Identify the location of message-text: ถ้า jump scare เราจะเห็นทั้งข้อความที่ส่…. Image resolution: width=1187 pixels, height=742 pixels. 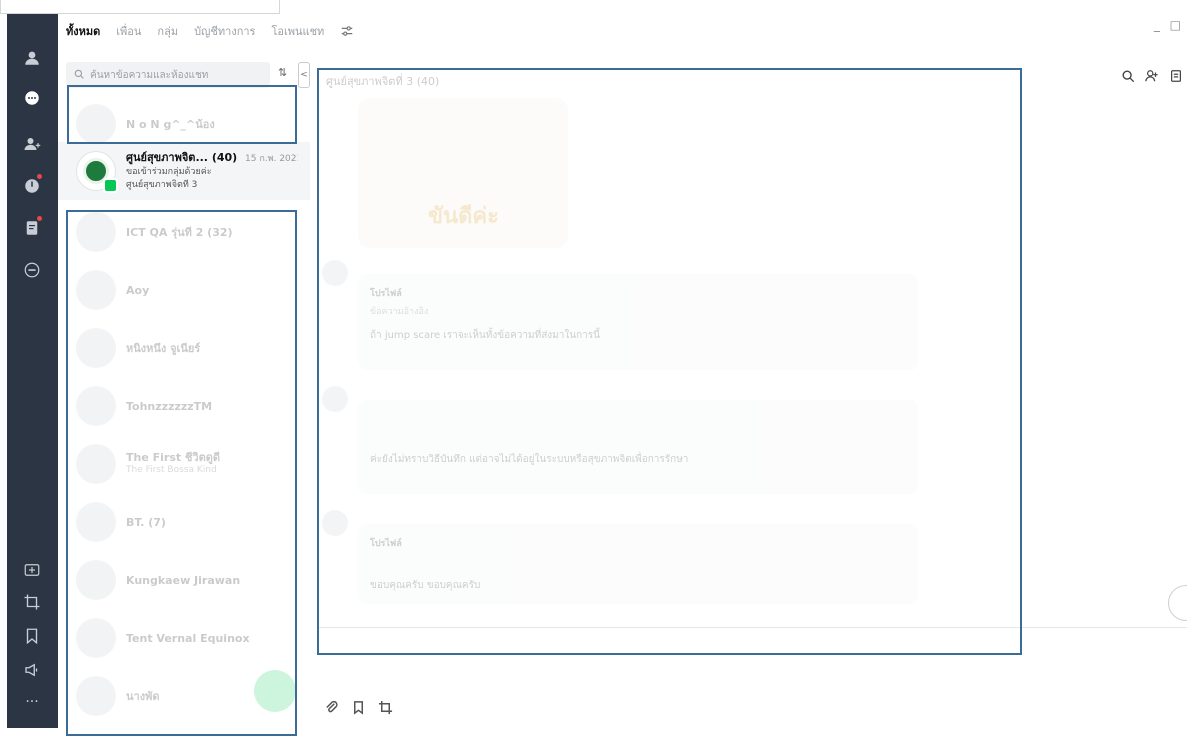
(485, 335).